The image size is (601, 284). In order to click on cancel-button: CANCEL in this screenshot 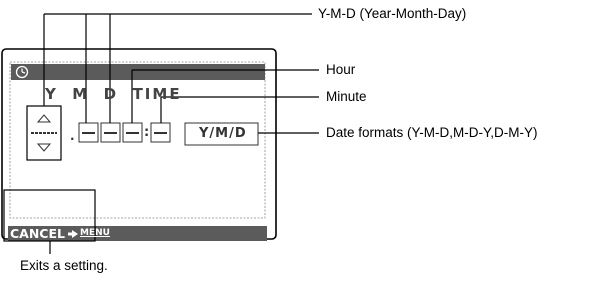, I will do `click(37, 233)`.